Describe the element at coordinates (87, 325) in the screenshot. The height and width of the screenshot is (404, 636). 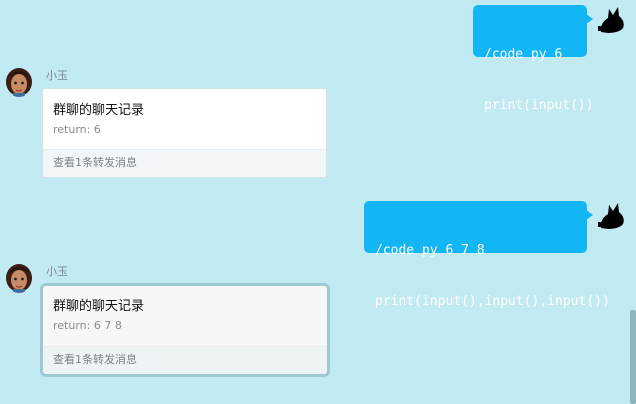
I see `card-preview: return: 6 7 8` at that location.